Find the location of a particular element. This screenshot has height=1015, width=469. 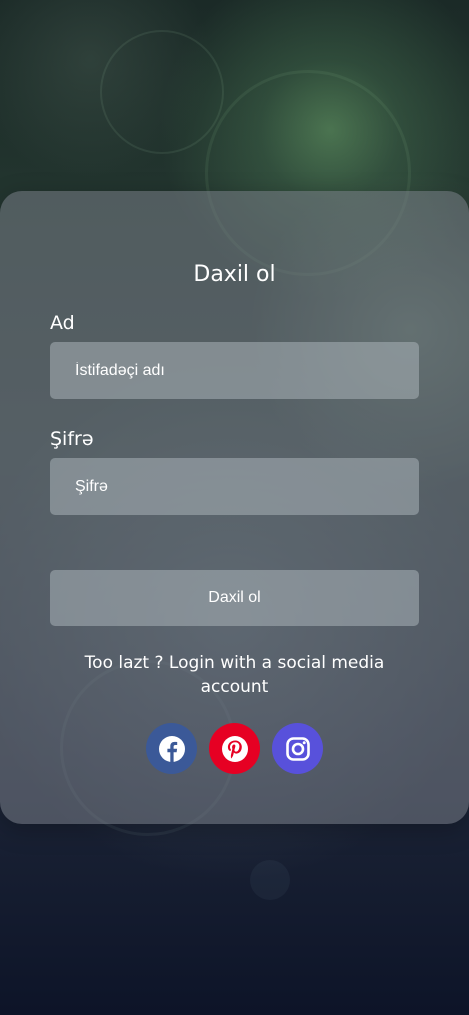

username-input is located at coordinates (234, 370).